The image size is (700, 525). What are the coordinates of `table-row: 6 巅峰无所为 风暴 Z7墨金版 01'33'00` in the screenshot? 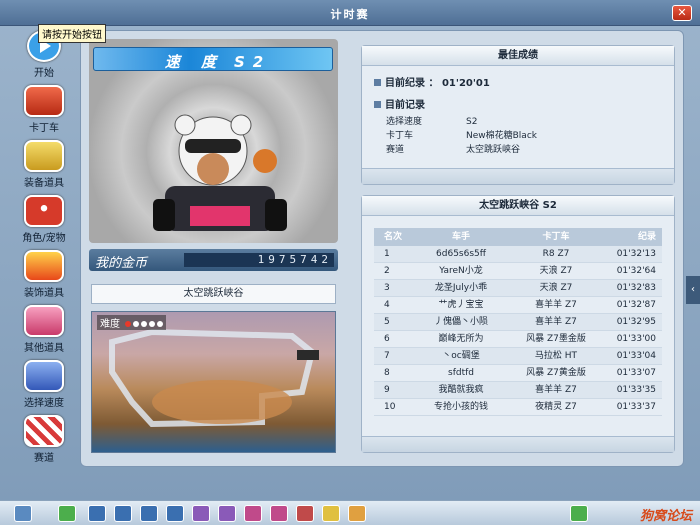 It's located at (518, 339).